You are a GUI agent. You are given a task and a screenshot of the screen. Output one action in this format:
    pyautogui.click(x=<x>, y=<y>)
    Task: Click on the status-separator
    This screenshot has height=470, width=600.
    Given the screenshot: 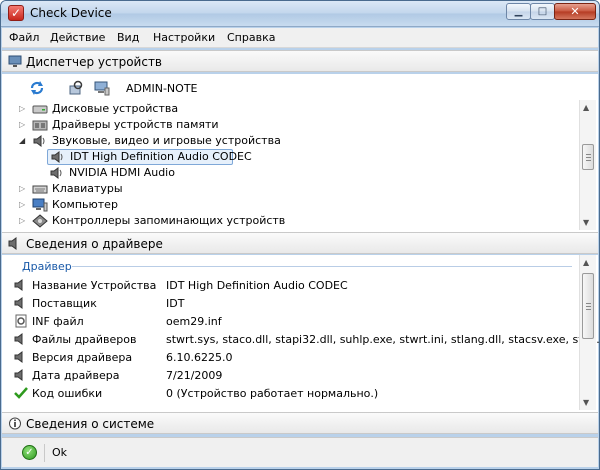 What is the action you would take?
    pyautogui.click(x=44, y=453)
    